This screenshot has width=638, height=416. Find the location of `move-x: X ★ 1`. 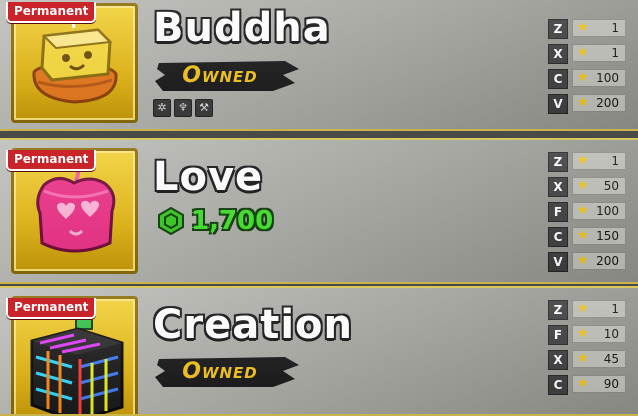

move-x: X ★ 1 is located at coordinates (588, 54).